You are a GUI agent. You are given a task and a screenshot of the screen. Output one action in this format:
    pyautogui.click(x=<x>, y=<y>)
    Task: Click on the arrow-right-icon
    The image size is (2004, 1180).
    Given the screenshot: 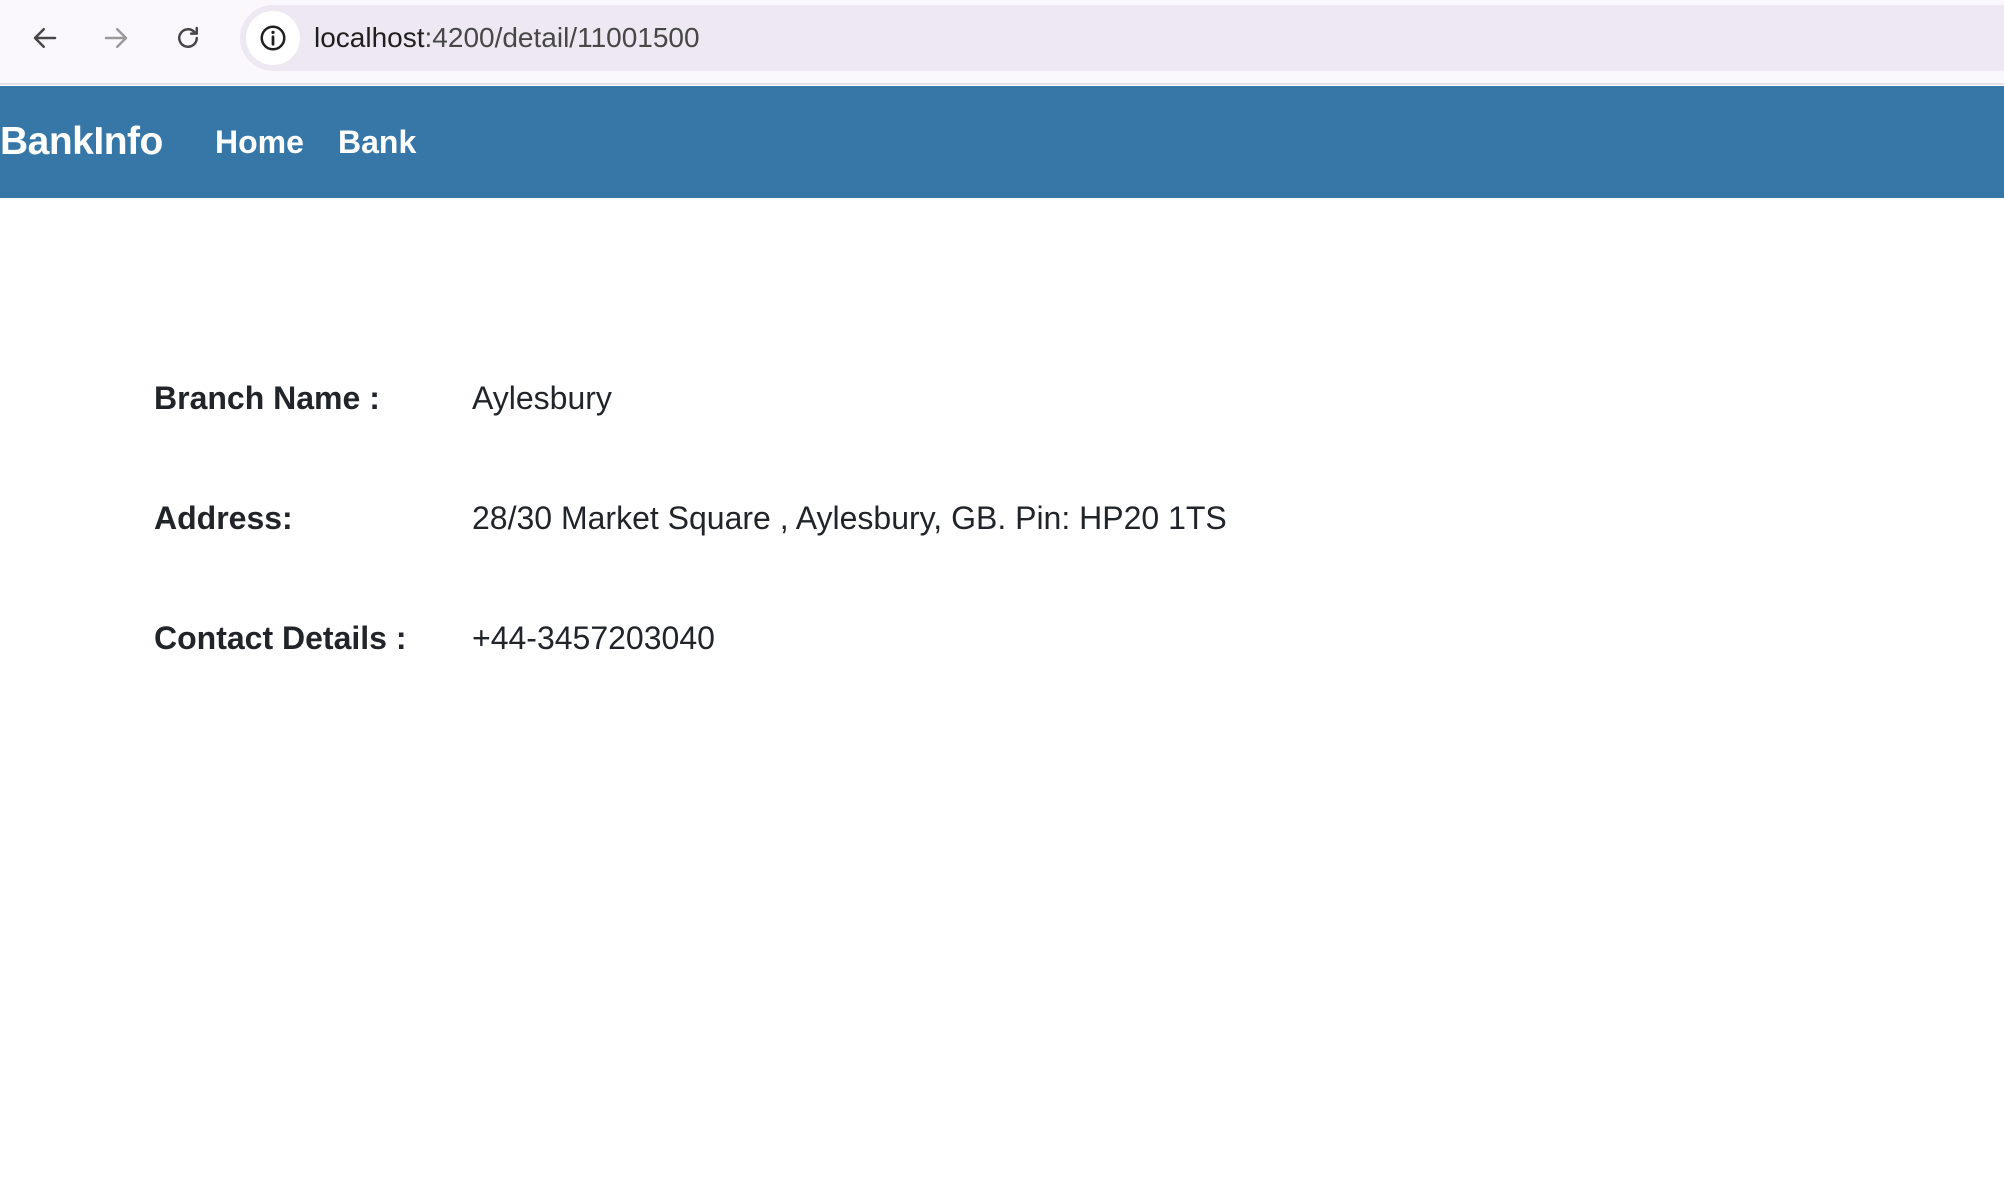 What is the action you would take?
    pyautogui.click(x=116, y=38)
    